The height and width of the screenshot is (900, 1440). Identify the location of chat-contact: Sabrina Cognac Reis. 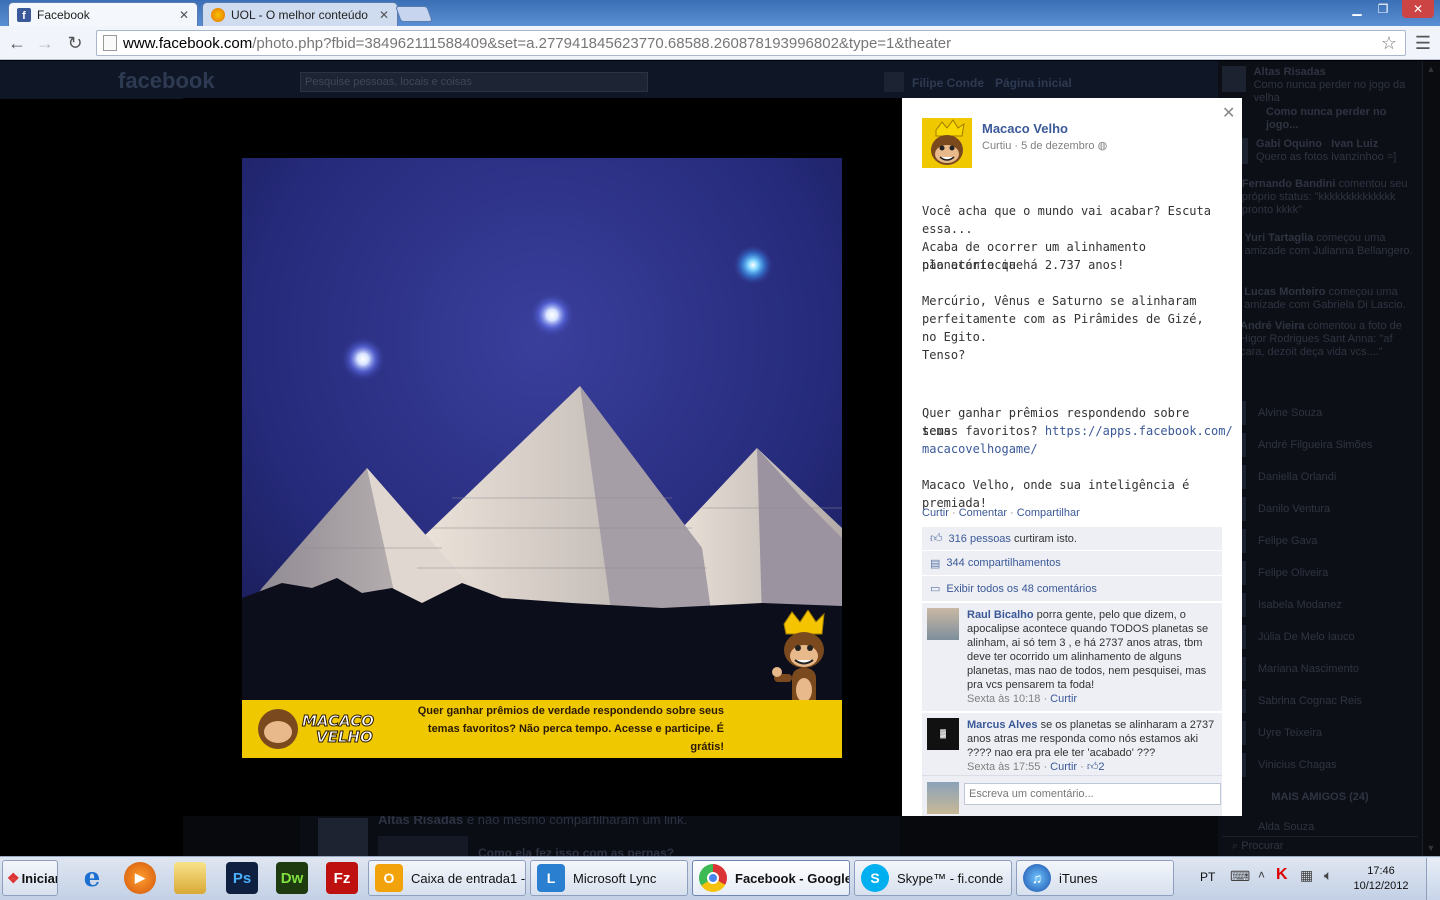
(1320, 701).